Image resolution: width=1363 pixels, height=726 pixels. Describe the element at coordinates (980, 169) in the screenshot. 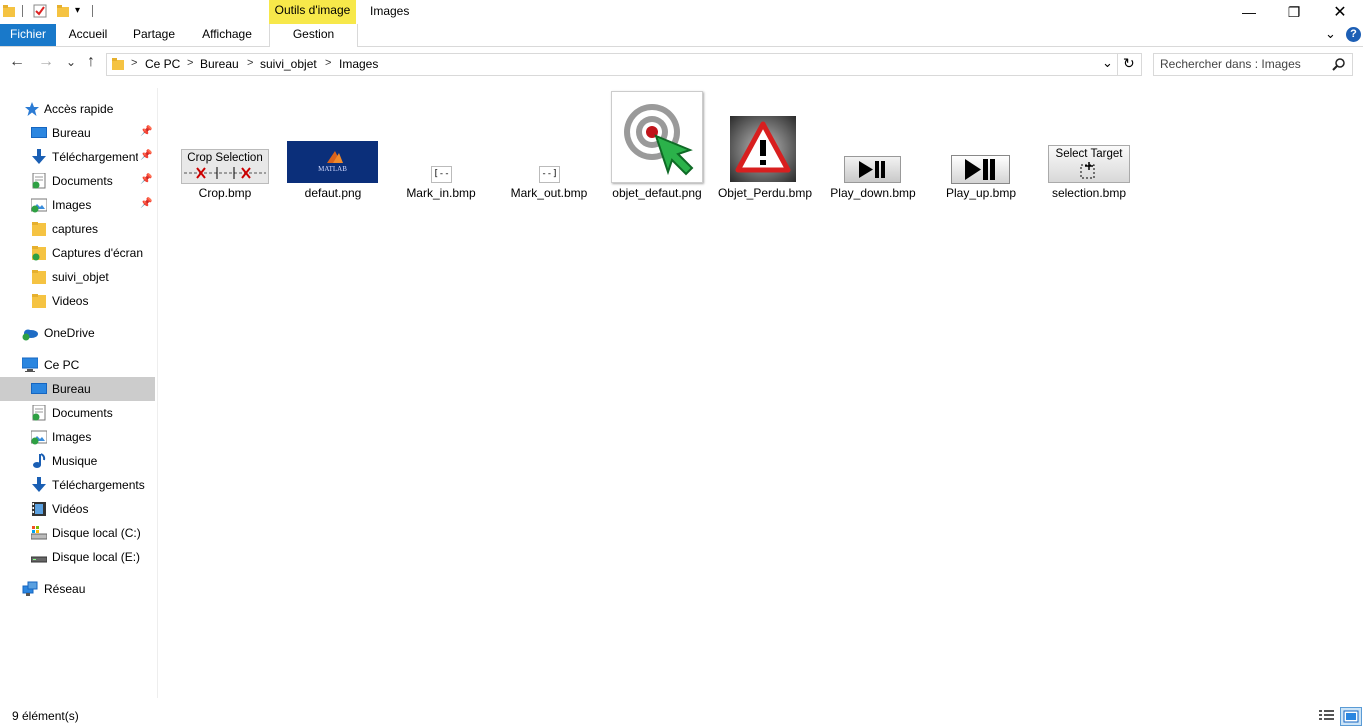

I see `thumbnail` at that location.